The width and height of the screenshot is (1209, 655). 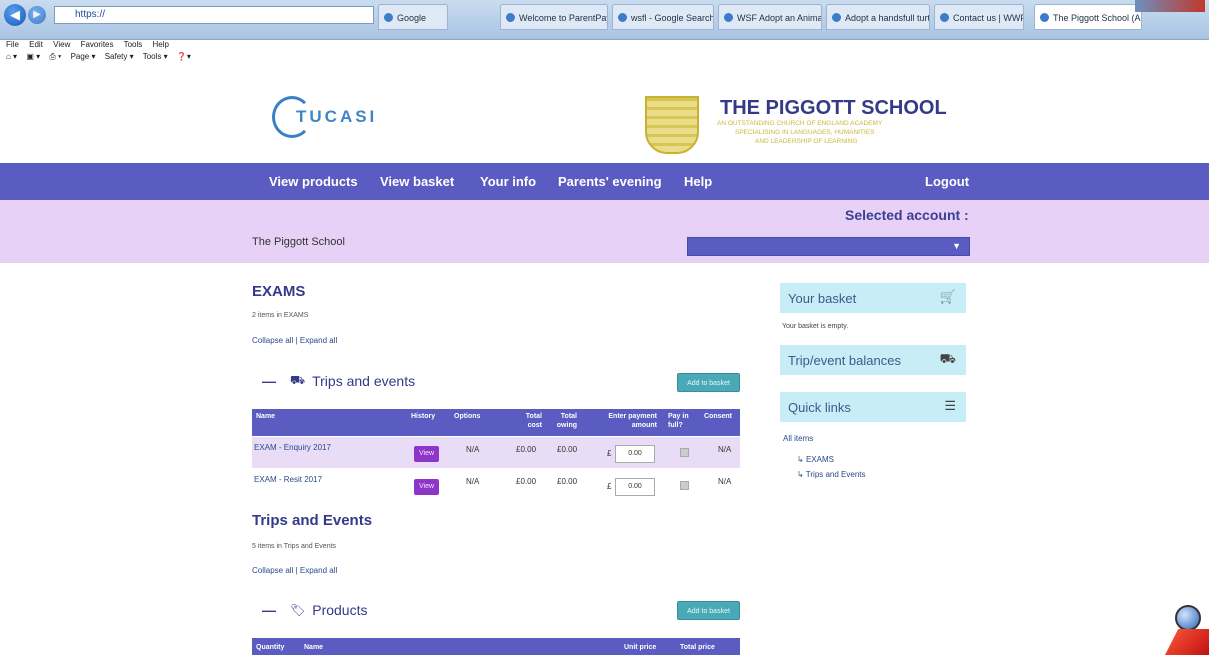 I want to click on col-total-price: Total price, so click(x=697, y=647).